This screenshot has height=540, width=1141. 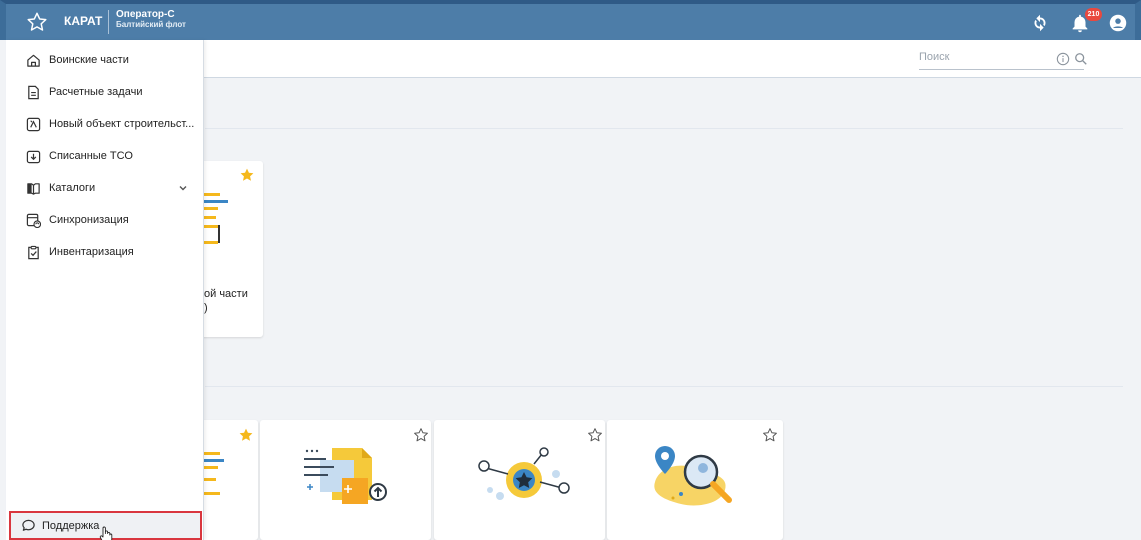 I want to click on card-title-line: ой части, so click(x=226, y=294).